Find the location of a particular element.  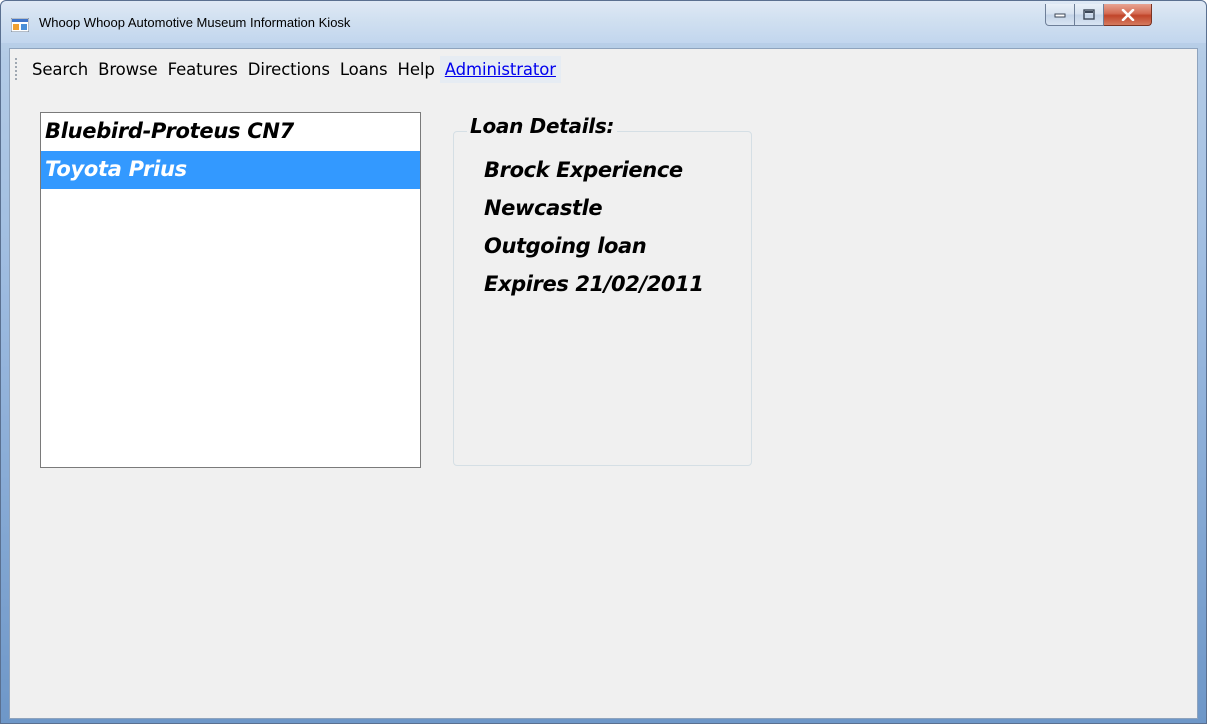

loan-detail-type: Outgoing loan is located at coordinates (565, 246).